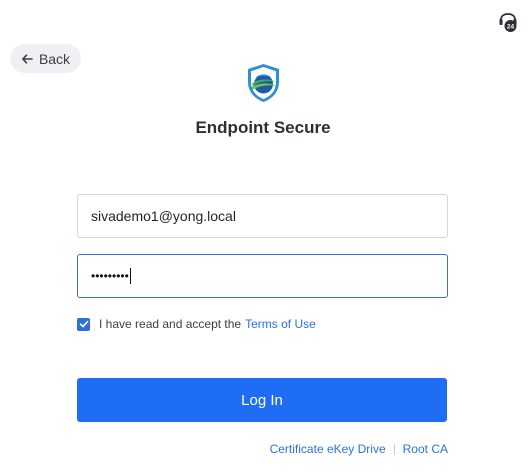 This screenshot has width=530, height=473. I want to click on password-value: •••••••••, so click(110, 276).